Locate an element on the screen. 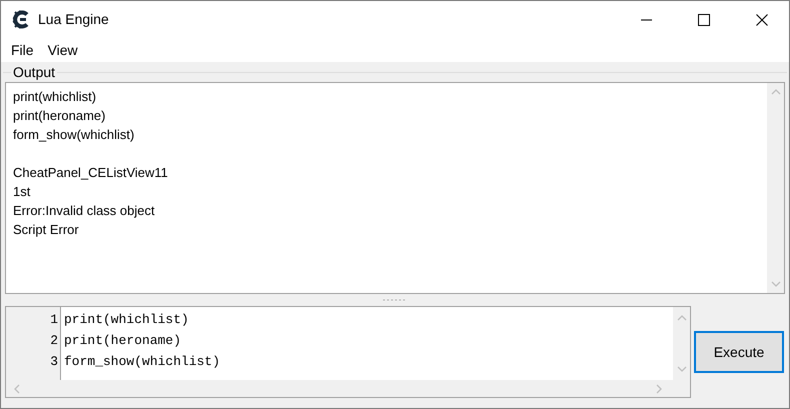  line-number: 2 is located at coordinates (54, 341).